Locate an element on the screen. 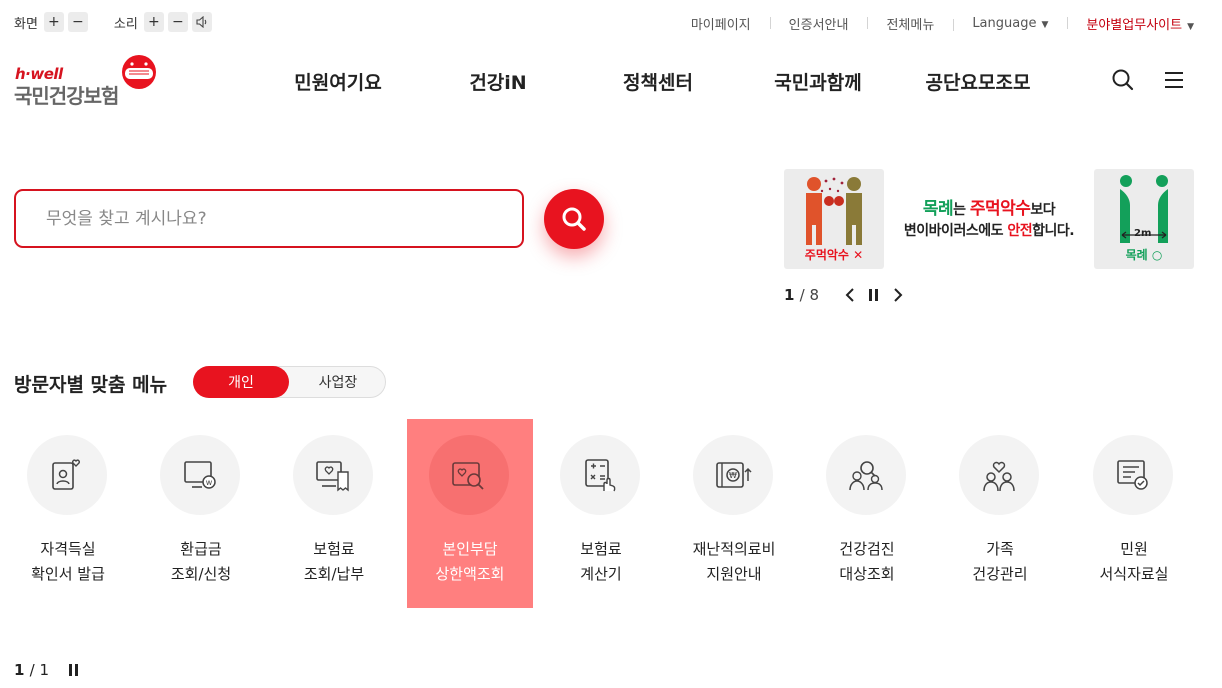  fist-bump-label: 주먹악수 ✕ is located at coordinates (834, 255).